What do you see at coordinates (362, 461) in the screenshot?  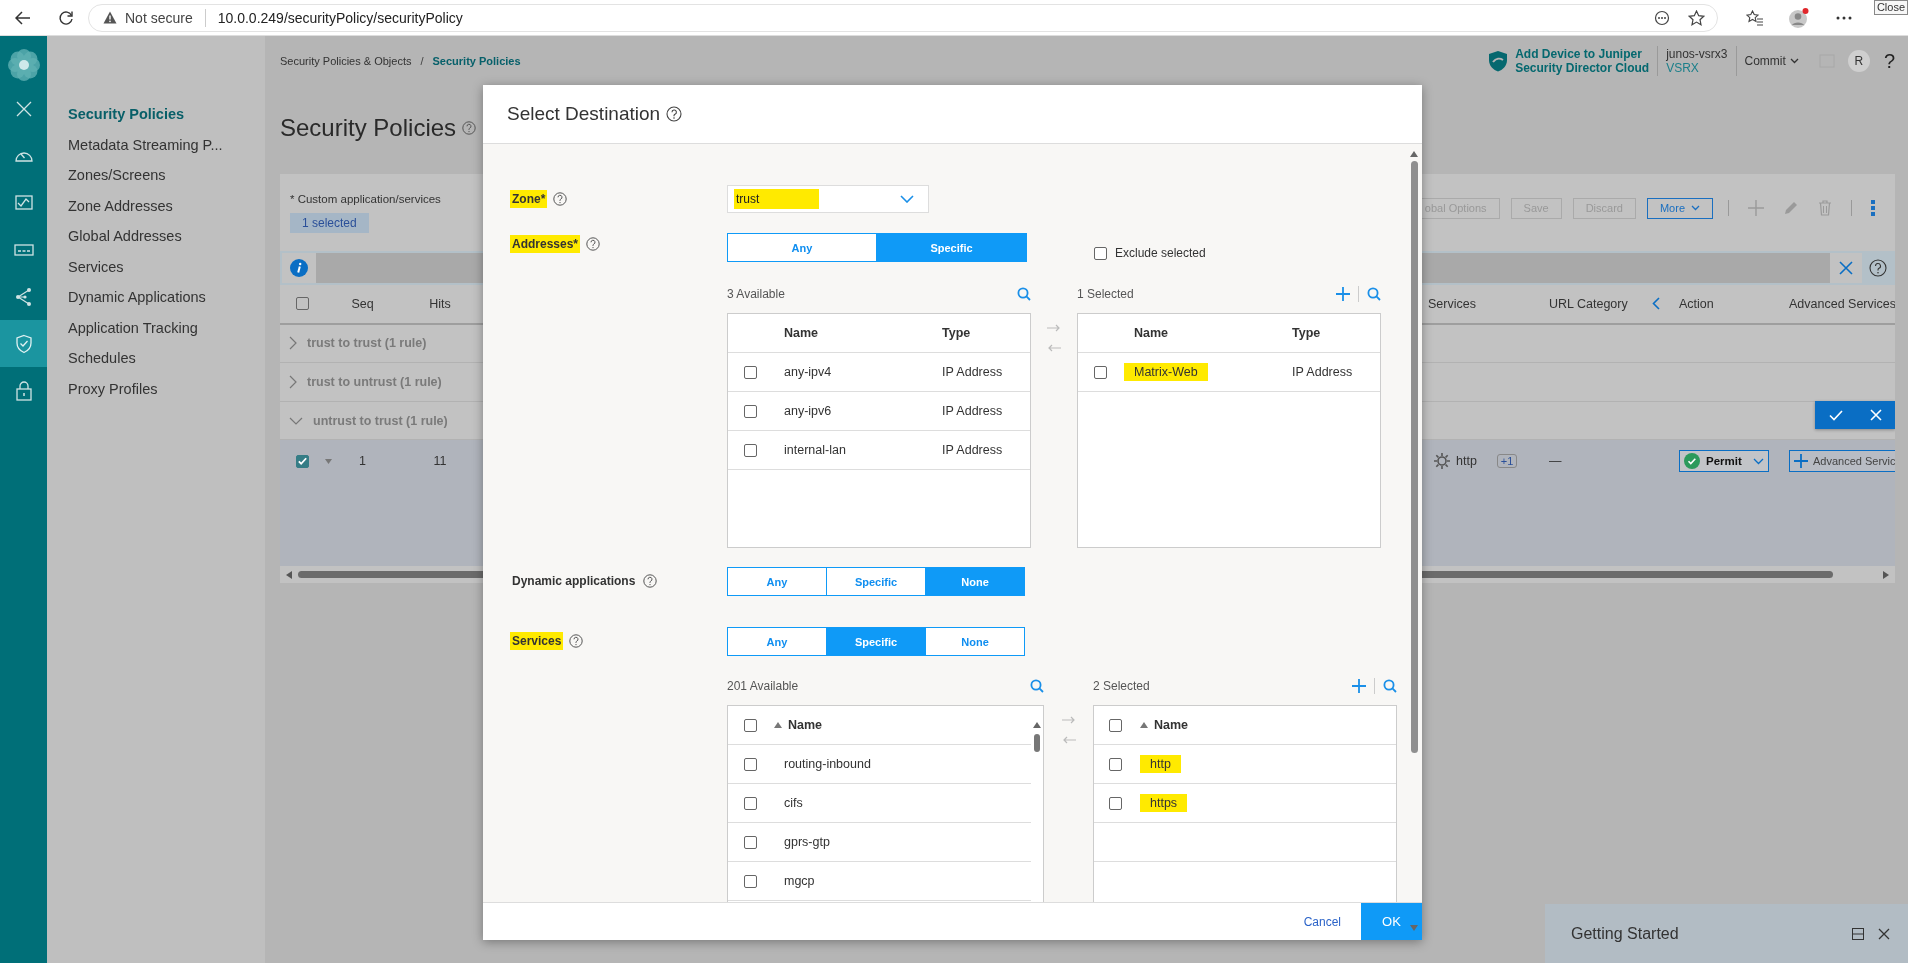 I see `table-cell: 1` at bounding box center [362, 461].